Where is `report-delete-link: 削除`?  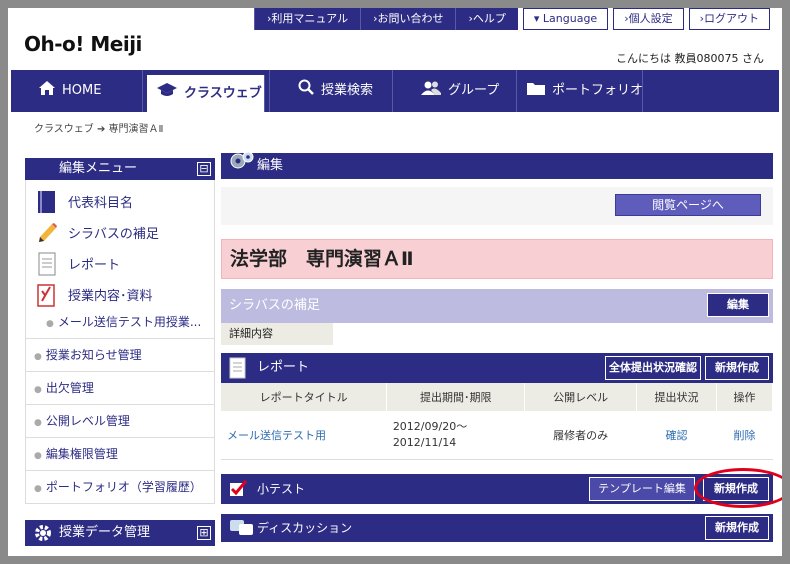 report-delete-link: 削除 is located at coordinates (744, 435).